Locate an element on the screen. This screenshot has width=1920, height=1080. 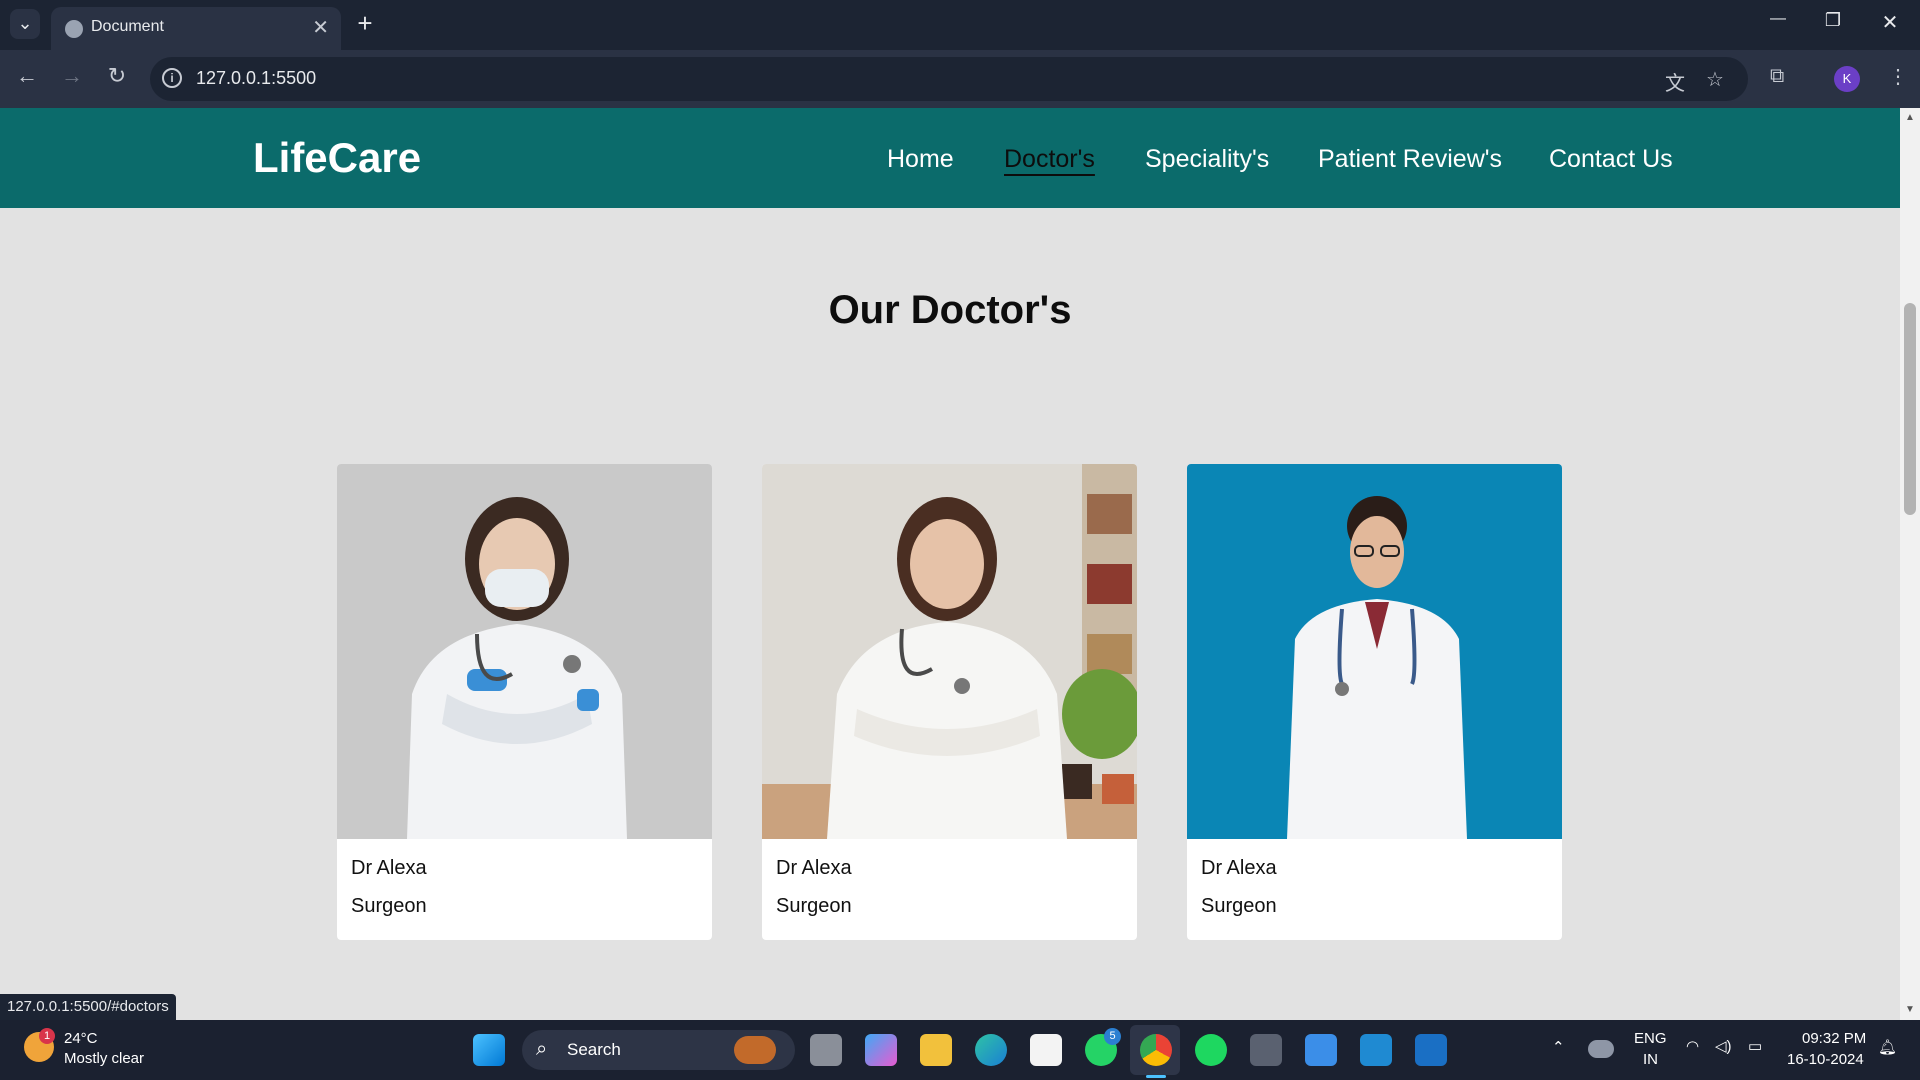
whatsapp-badge: 5 is located at coordinates (1112, 1036).